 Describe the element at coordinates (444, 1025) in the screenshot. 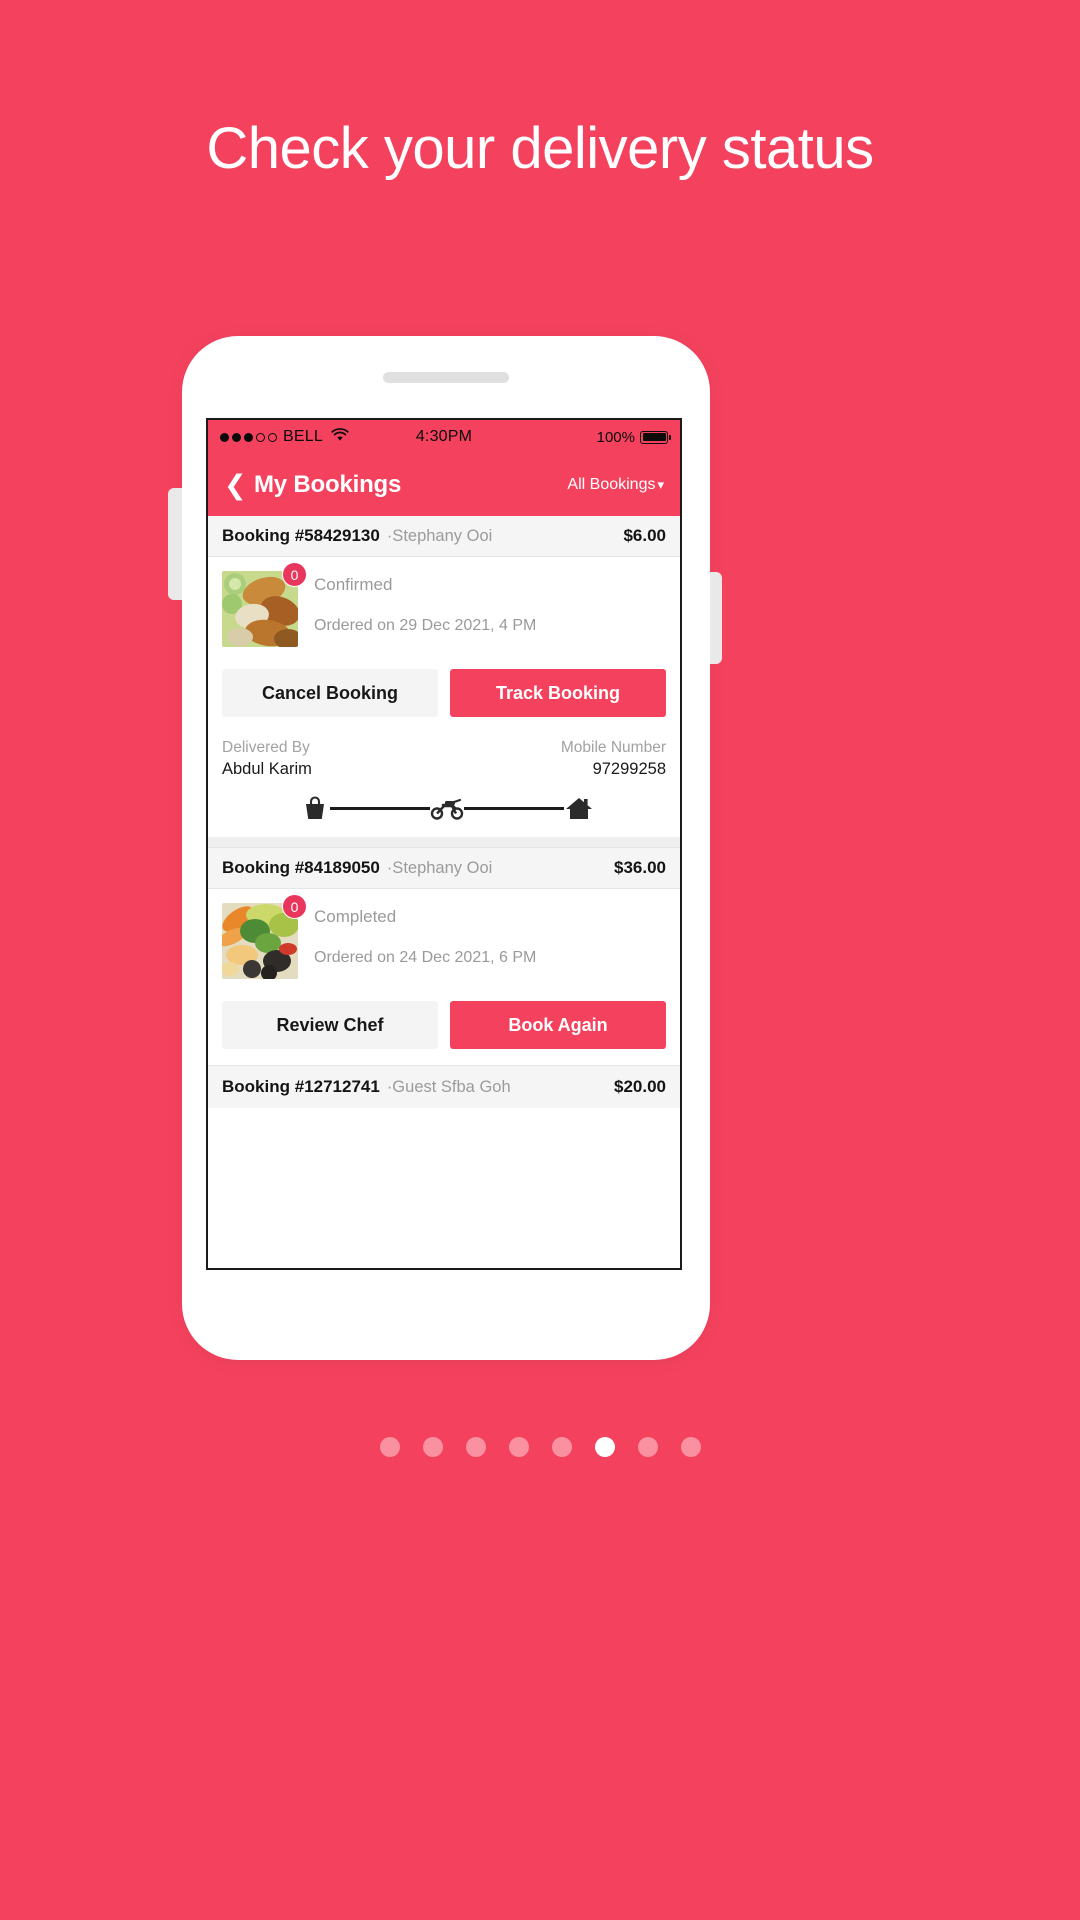

I see `booking-actions: Review Chef Book Again` at that location.